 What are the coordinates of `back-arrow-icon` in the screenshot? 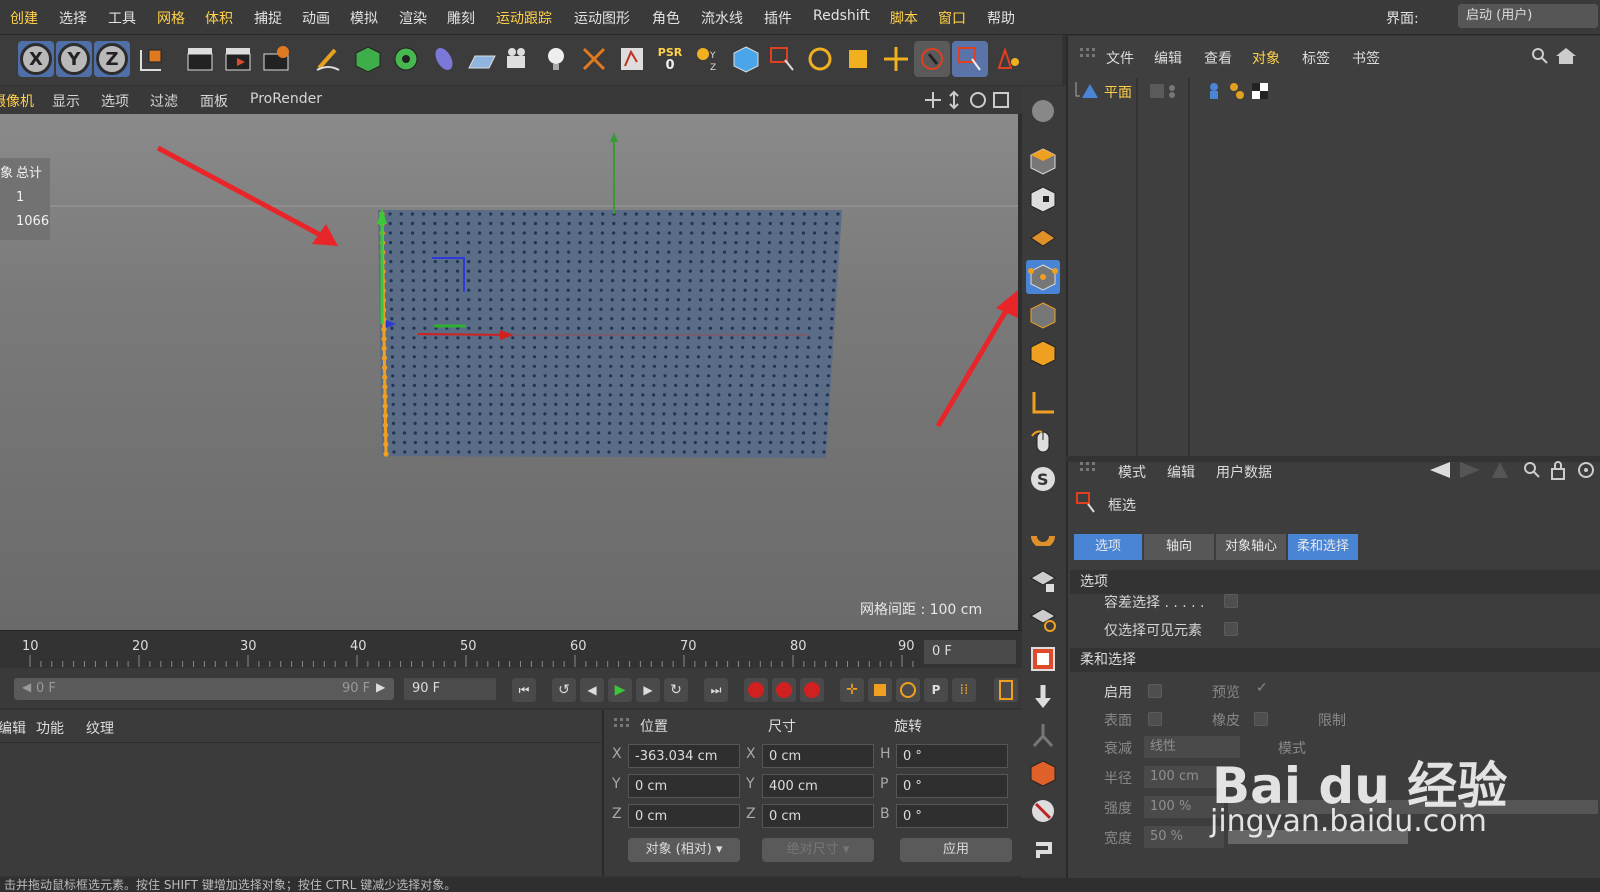 It's located at (1440, 470).